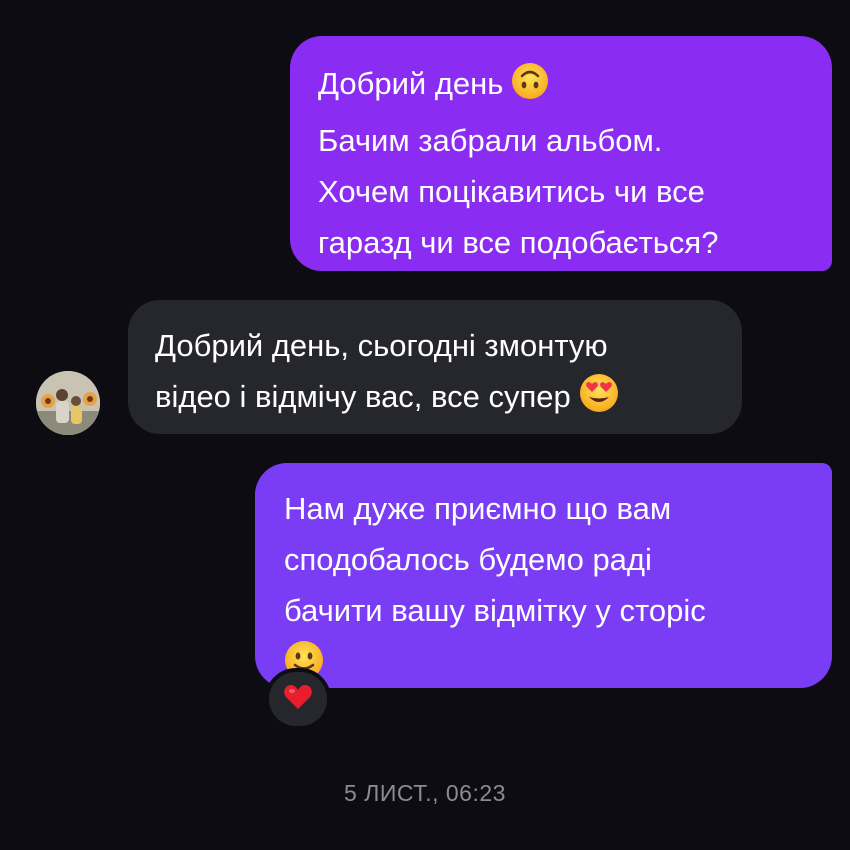 Image resolution: width=850 pixels, height=850 pixels. What do you see at coordinates (530, 88) in the screenshot?
I see `upside-down-face-icon` at bounding box center [530, 88].